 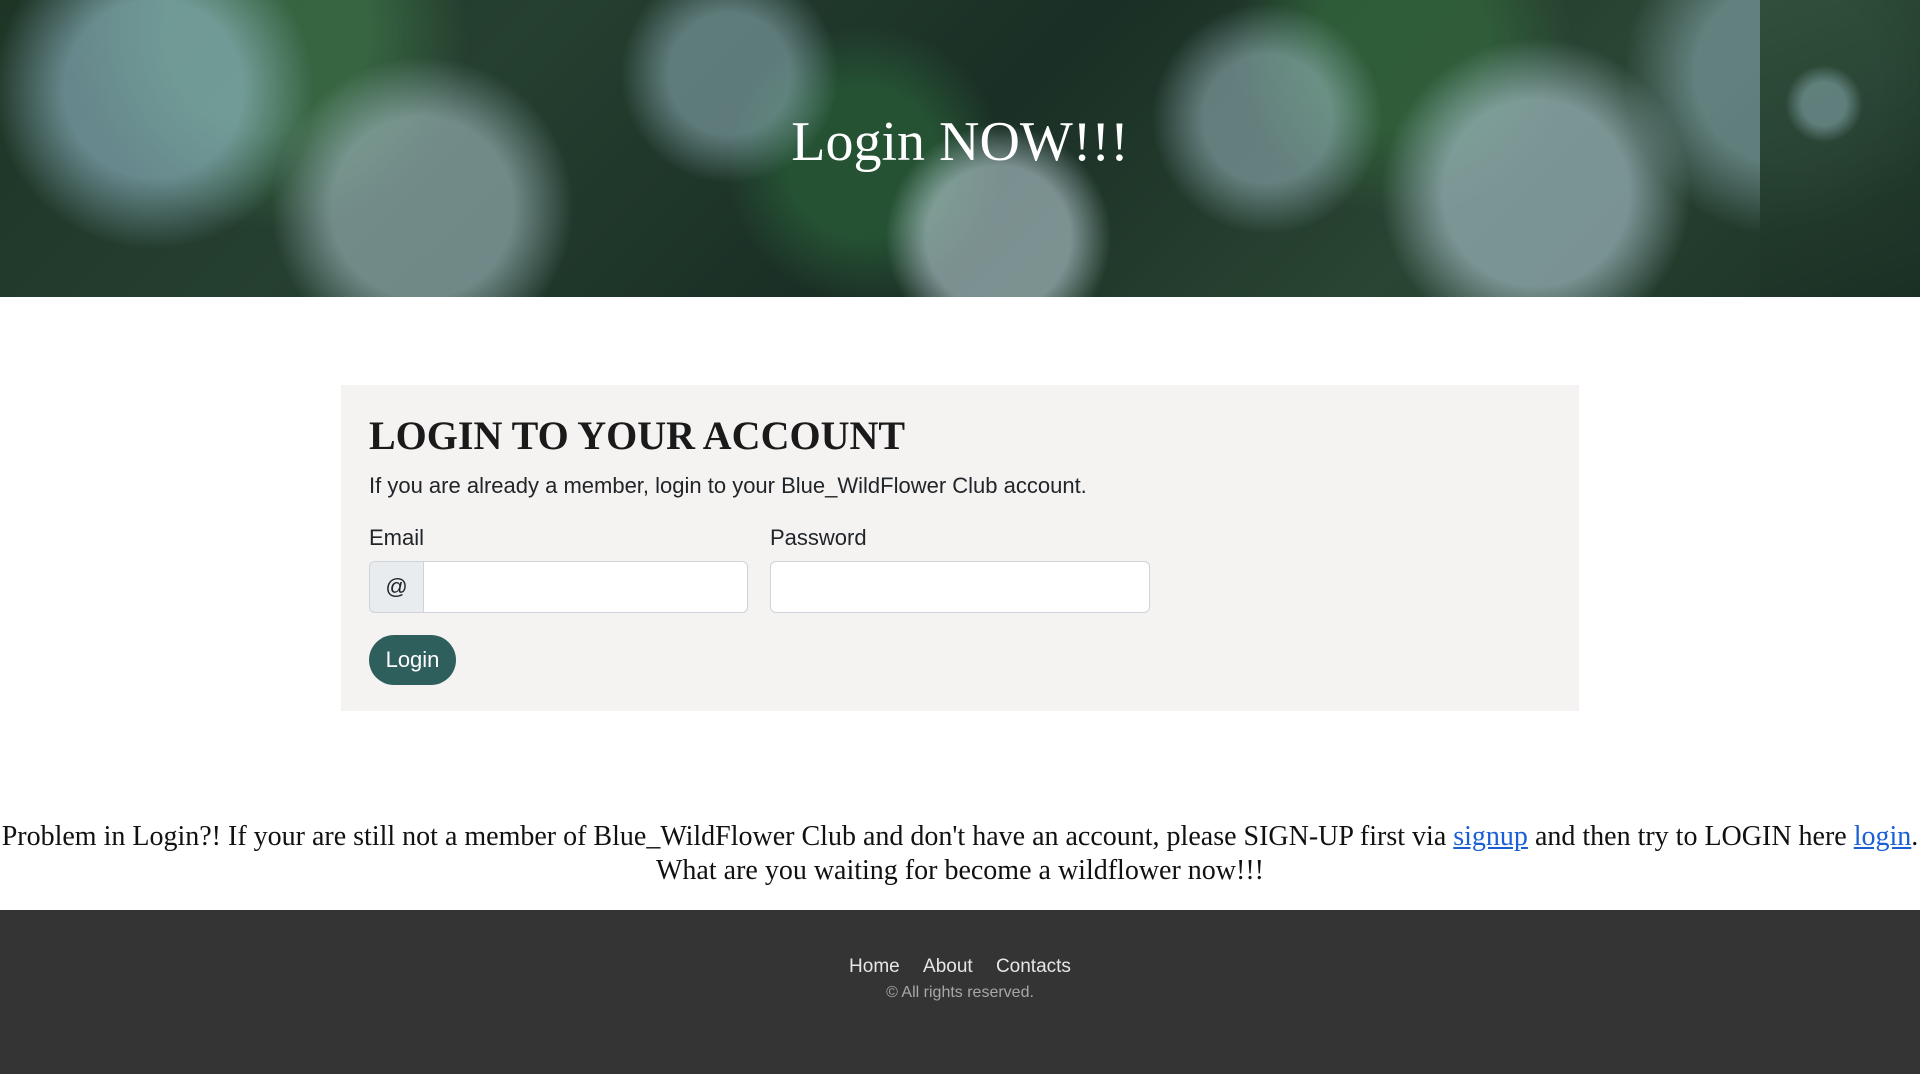 What do you see at coordinates (1883, 836) in the screenshot?
I see `login-link: login` at bounding box center [1883, 836].